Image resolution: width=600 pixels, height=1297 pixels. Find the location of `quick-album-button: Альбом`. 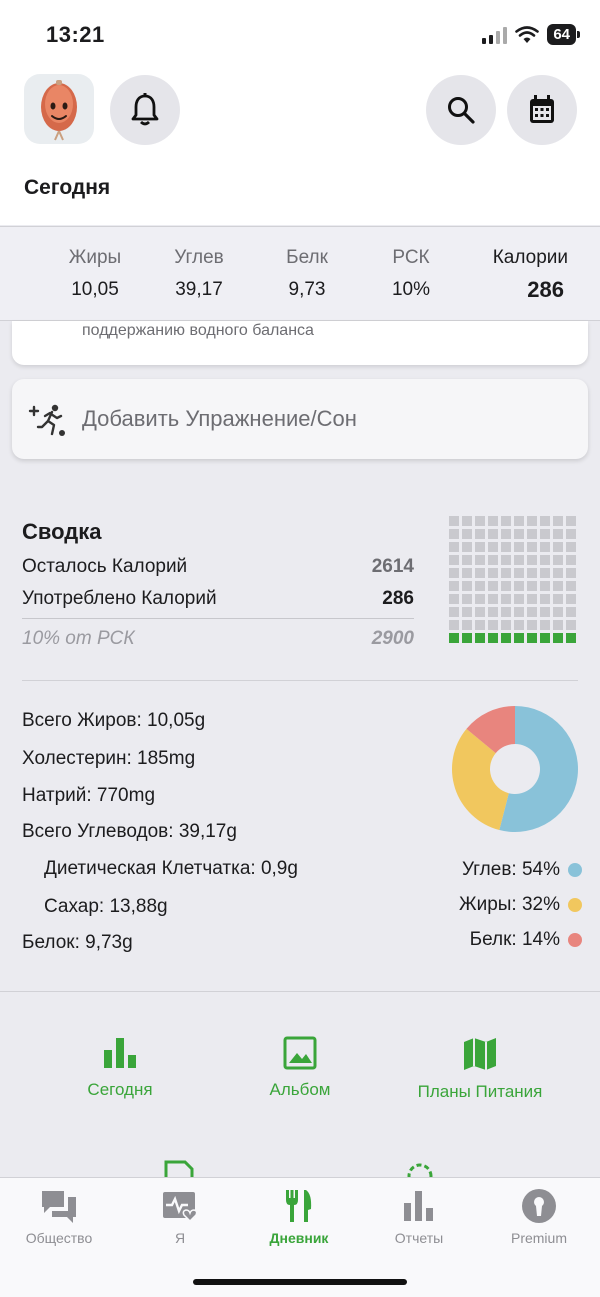

quick-album-button: Альбом is located at coordinates (300, 1068).